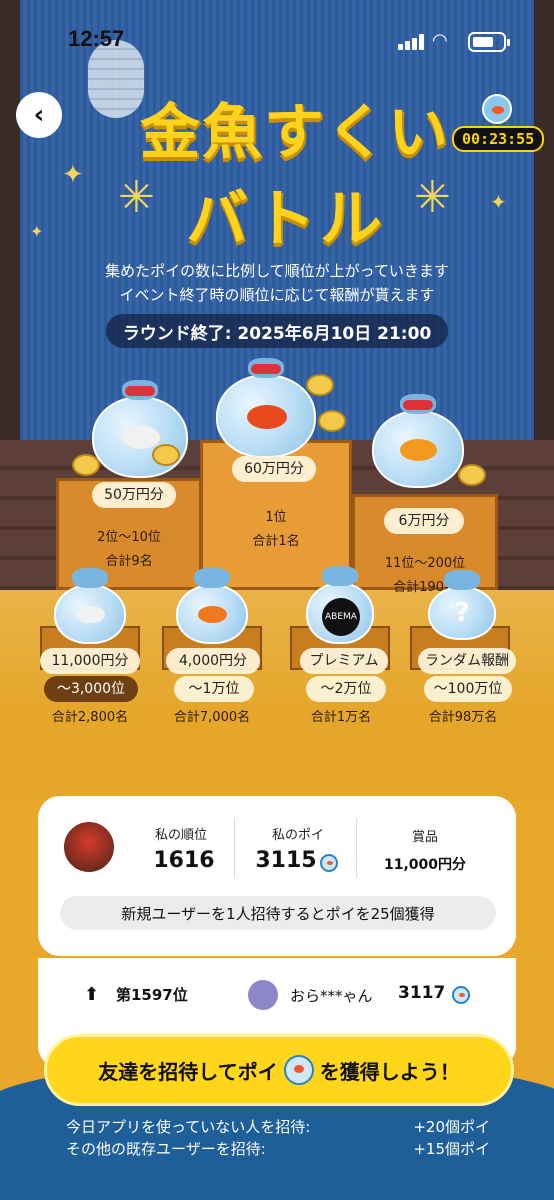 The image size is (554, 1200). What do you see at coordinates (498, 139) in the screenshot?
I see `timer-text: 00:23:55` at bounding box center [498, 139].